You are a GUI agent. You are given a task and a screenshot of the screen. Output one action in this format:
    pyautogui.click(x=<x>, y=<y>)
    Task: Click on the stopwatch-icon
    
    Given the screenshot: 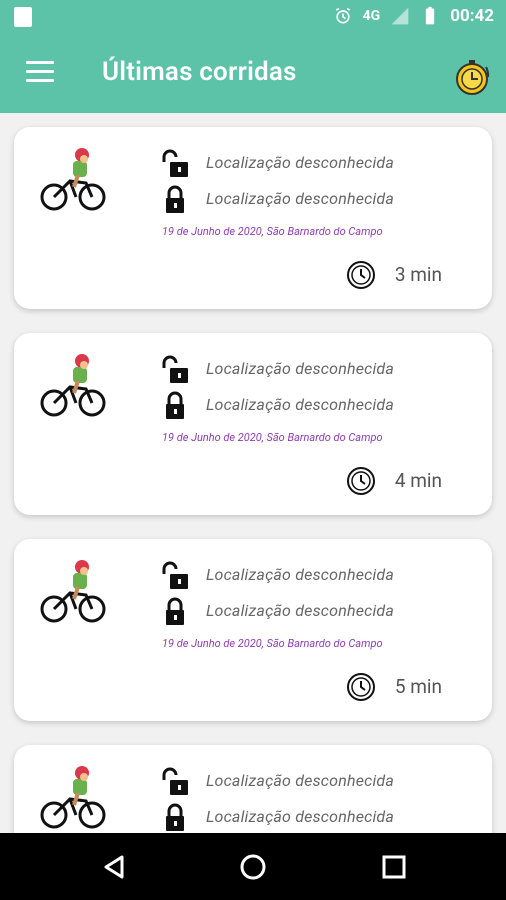 What is the action you would take?
    pyautogui.click(x=472, y=77)
    